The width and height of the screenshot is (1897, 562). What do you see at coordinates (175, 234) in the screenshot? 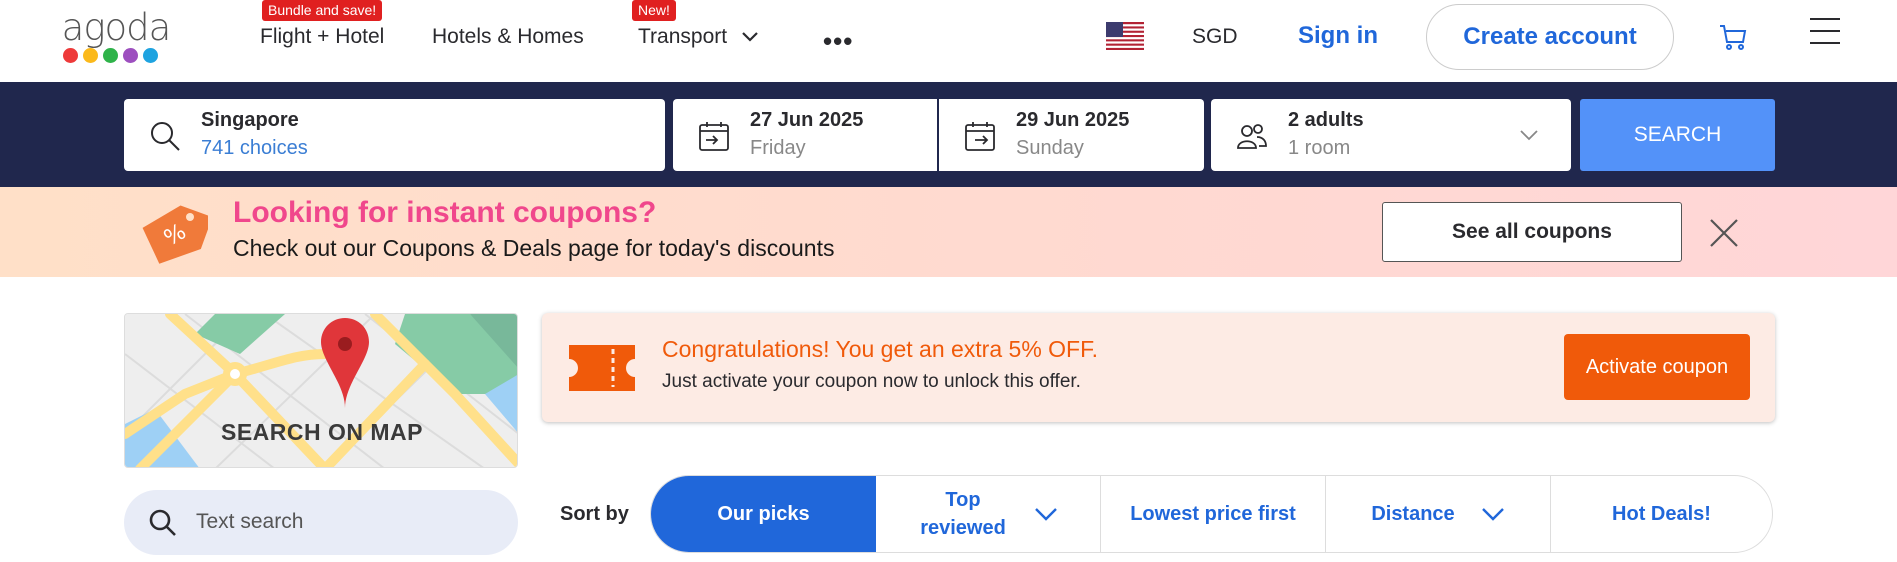
I see `coupon-tag-icon: %` at bounding box center [175, 234].